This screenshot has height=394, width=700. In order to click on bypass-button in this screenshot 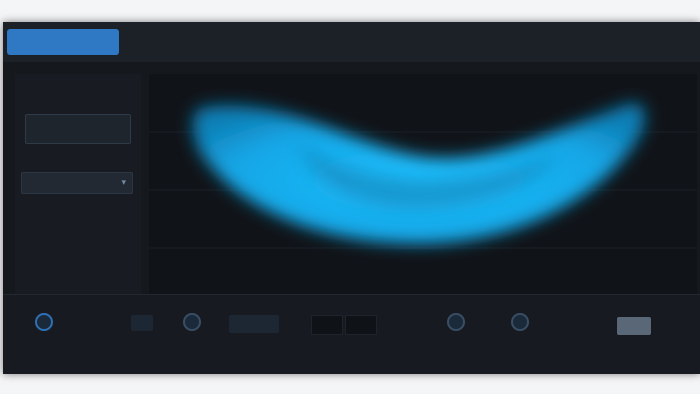, I will do `click(634, 326)`.